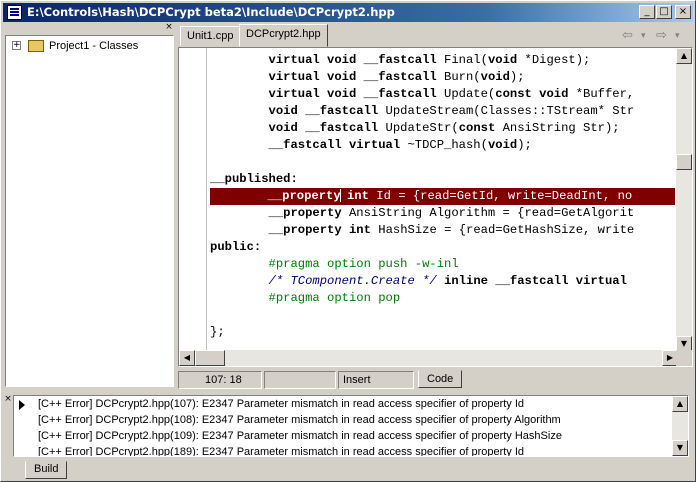 Image resolution: width=696 pixels, height=482 pixels. What do you see at coordinates (93, 46) in the screenshot?
I see `tree-item-project1-classes: Project1 - Classes` at bounding box center [93, 46].